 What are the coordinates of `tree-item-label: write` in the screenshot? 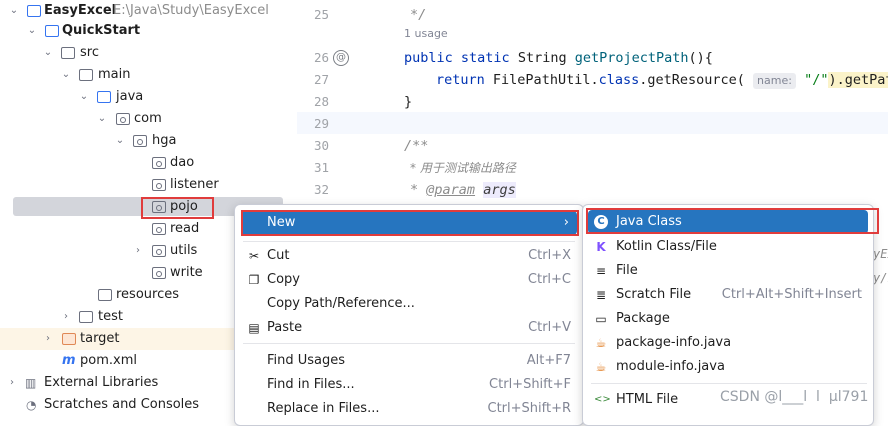 It's located at (186, 272).